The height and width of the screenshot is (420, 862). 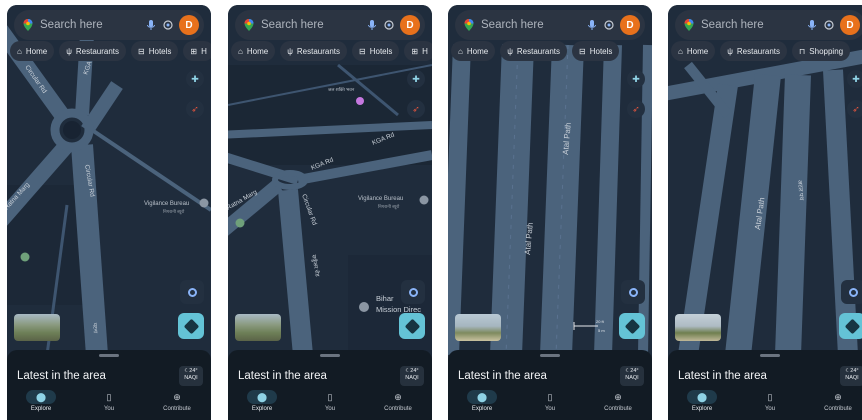 I want to click on scale-label: 20 ft, so click(x=600, y=321).